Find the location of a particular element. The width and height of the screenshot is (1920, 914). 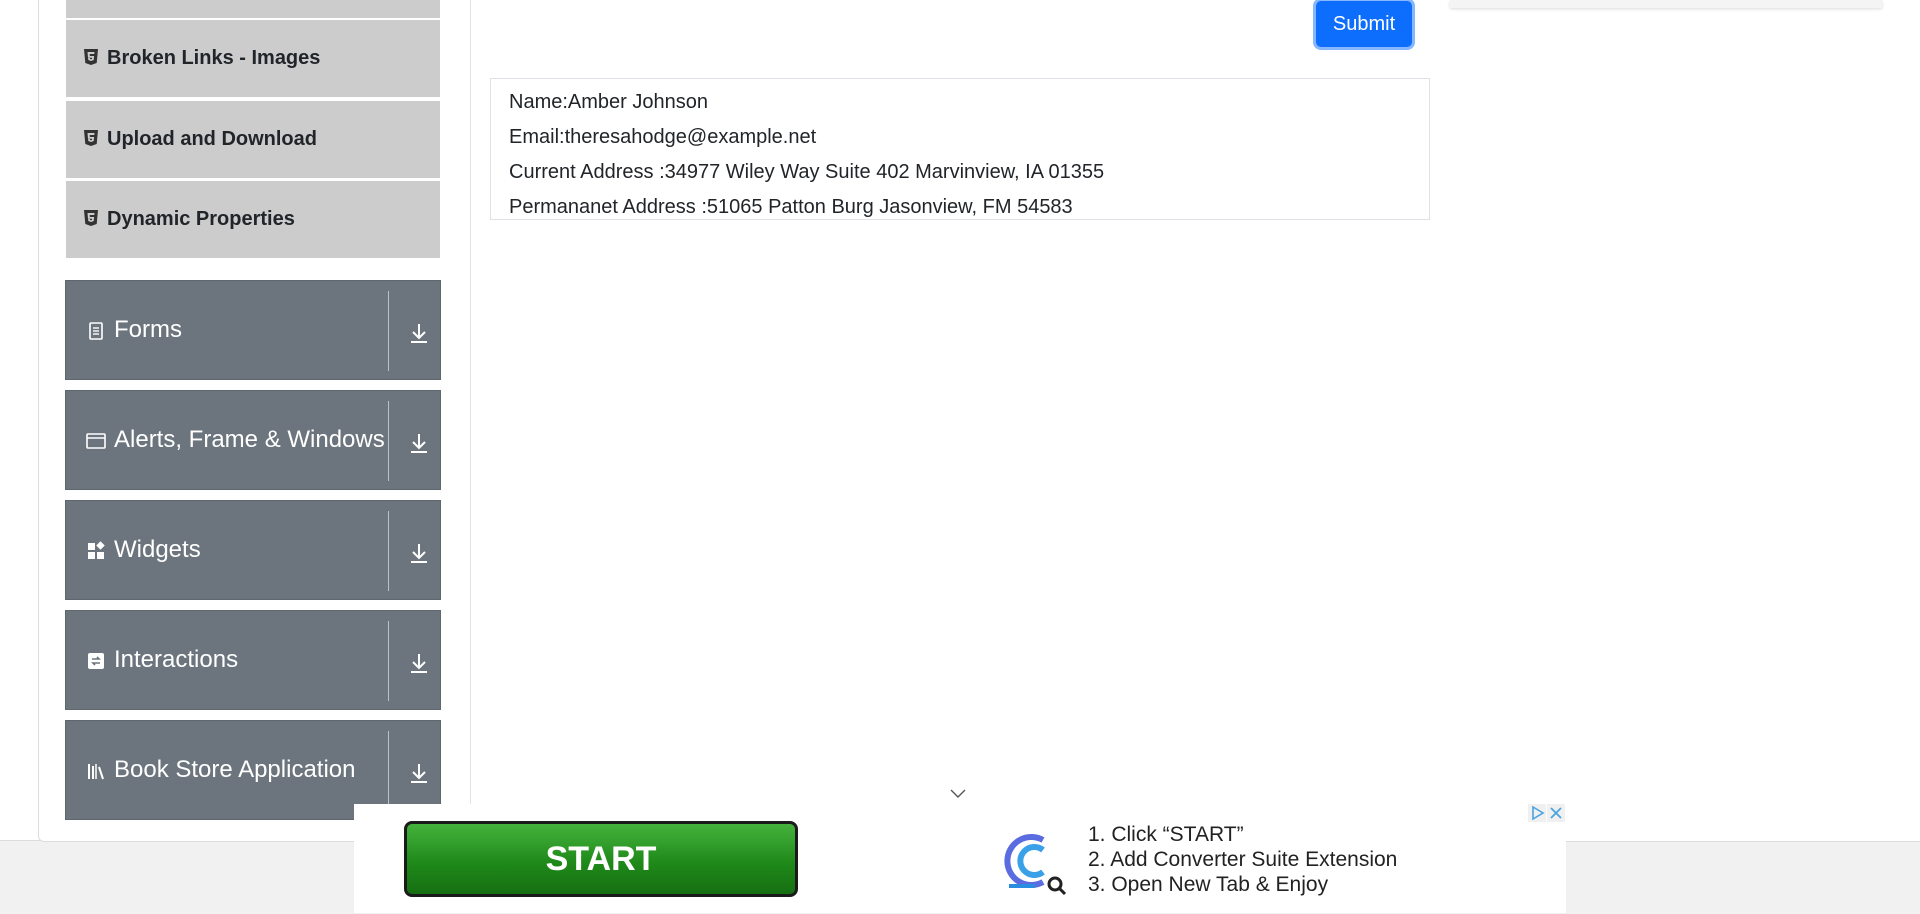

group-label: Forms is located at coordinates (148, 329).